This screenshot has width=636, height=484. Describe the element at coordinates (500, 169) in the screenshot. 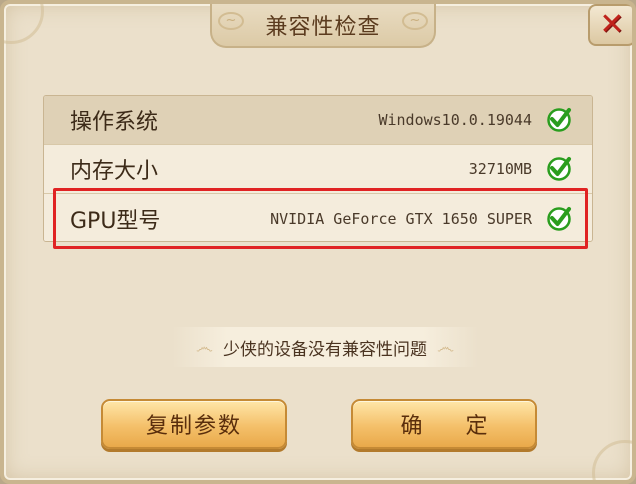

I see `row-value: 32710MB` at that location.